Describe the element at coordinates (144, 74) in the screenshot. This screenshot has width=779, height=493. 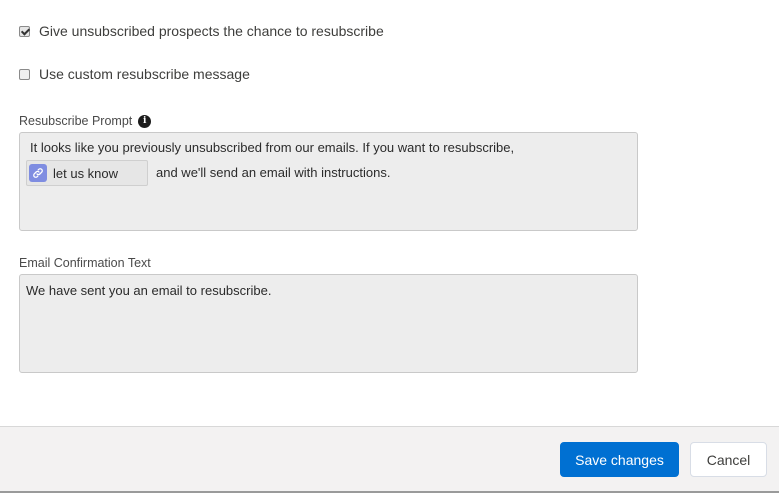
I see `custom-message-label: Use custom resubscribe message` at that location.